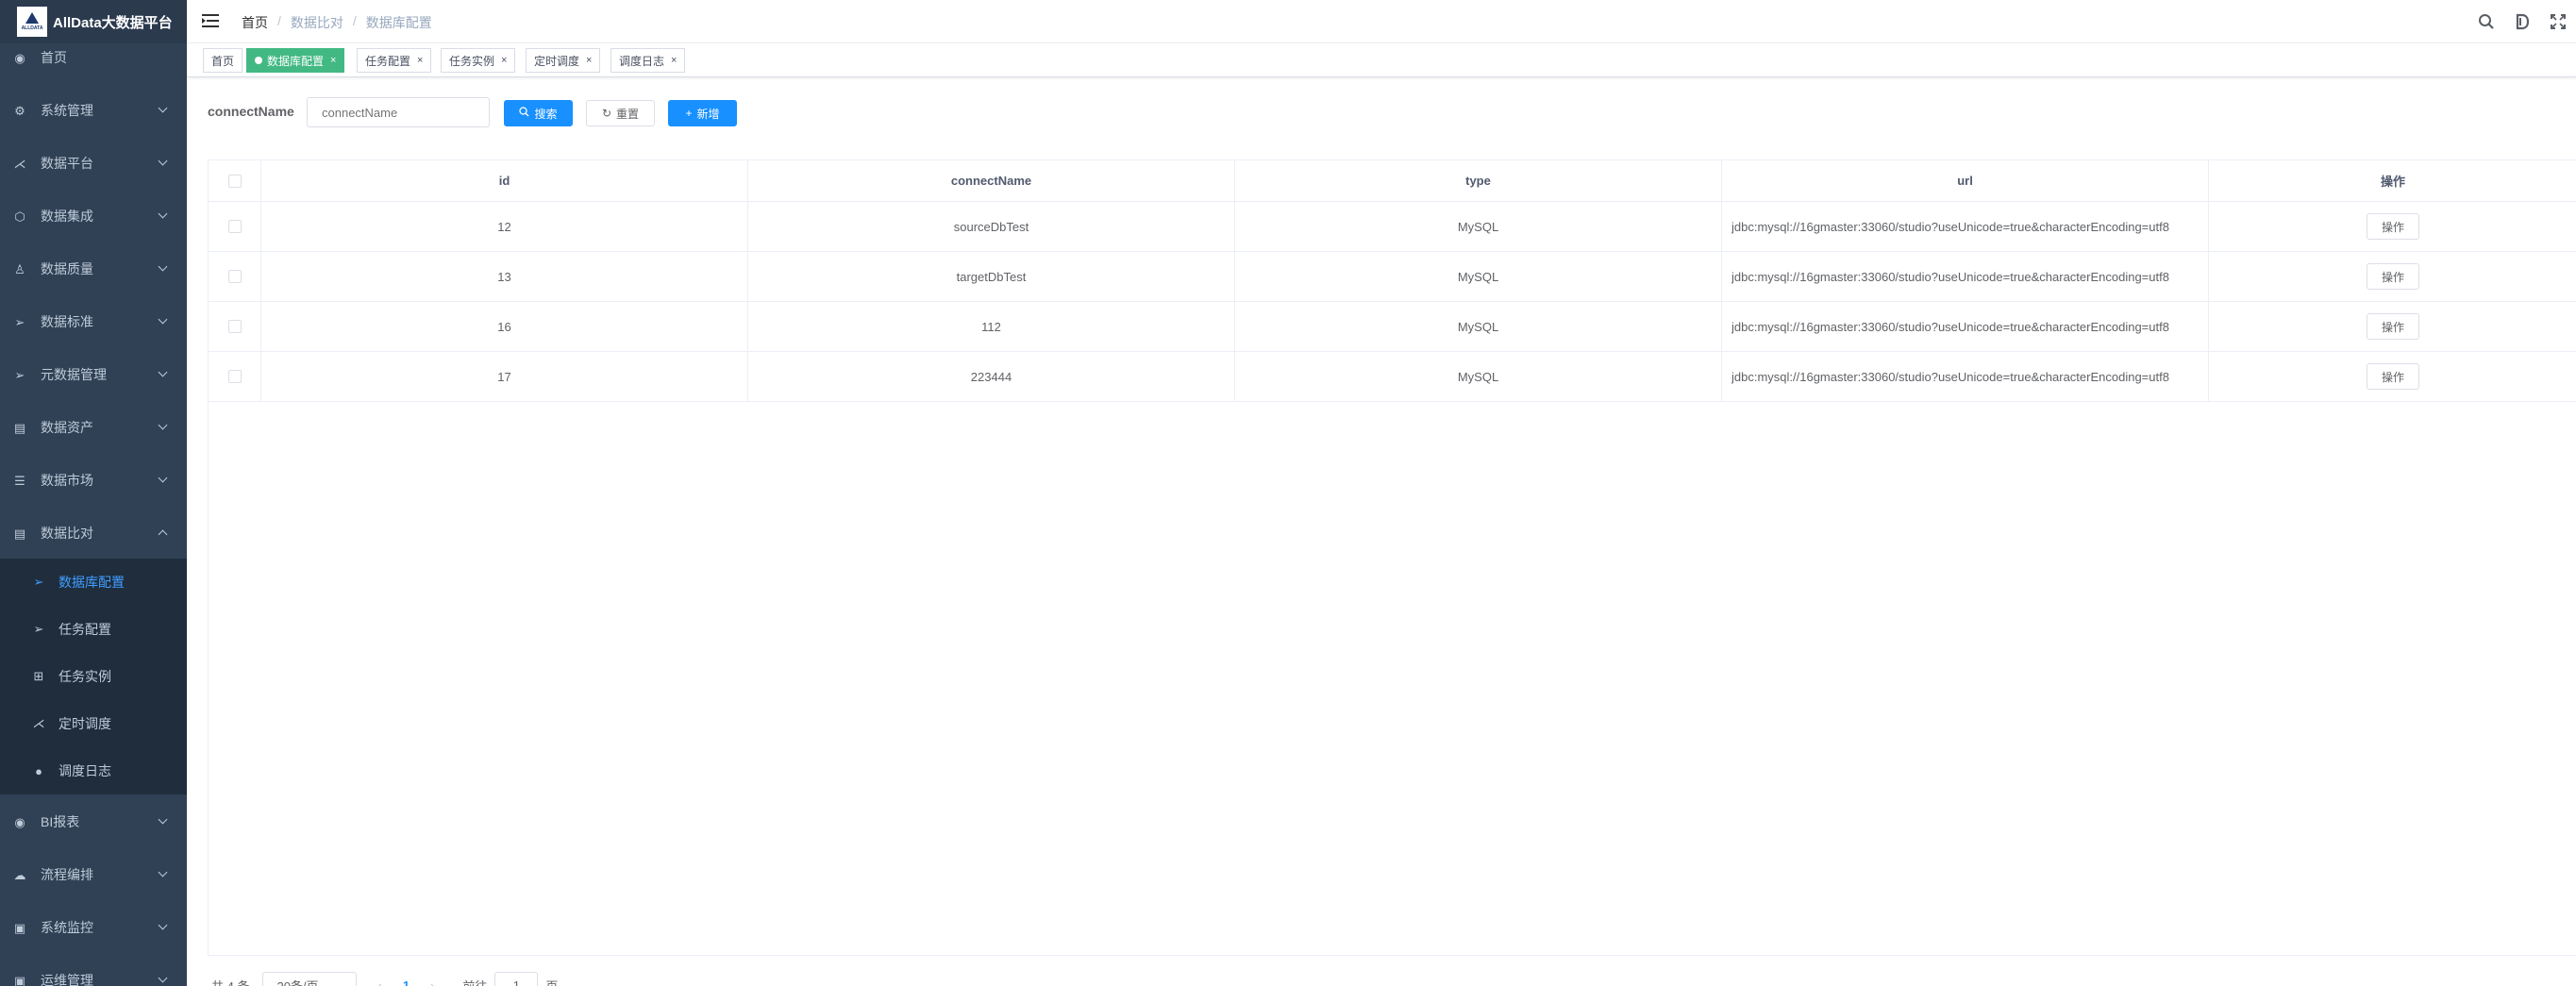  I want to click on tag-label: 首页, so click(223, 61).